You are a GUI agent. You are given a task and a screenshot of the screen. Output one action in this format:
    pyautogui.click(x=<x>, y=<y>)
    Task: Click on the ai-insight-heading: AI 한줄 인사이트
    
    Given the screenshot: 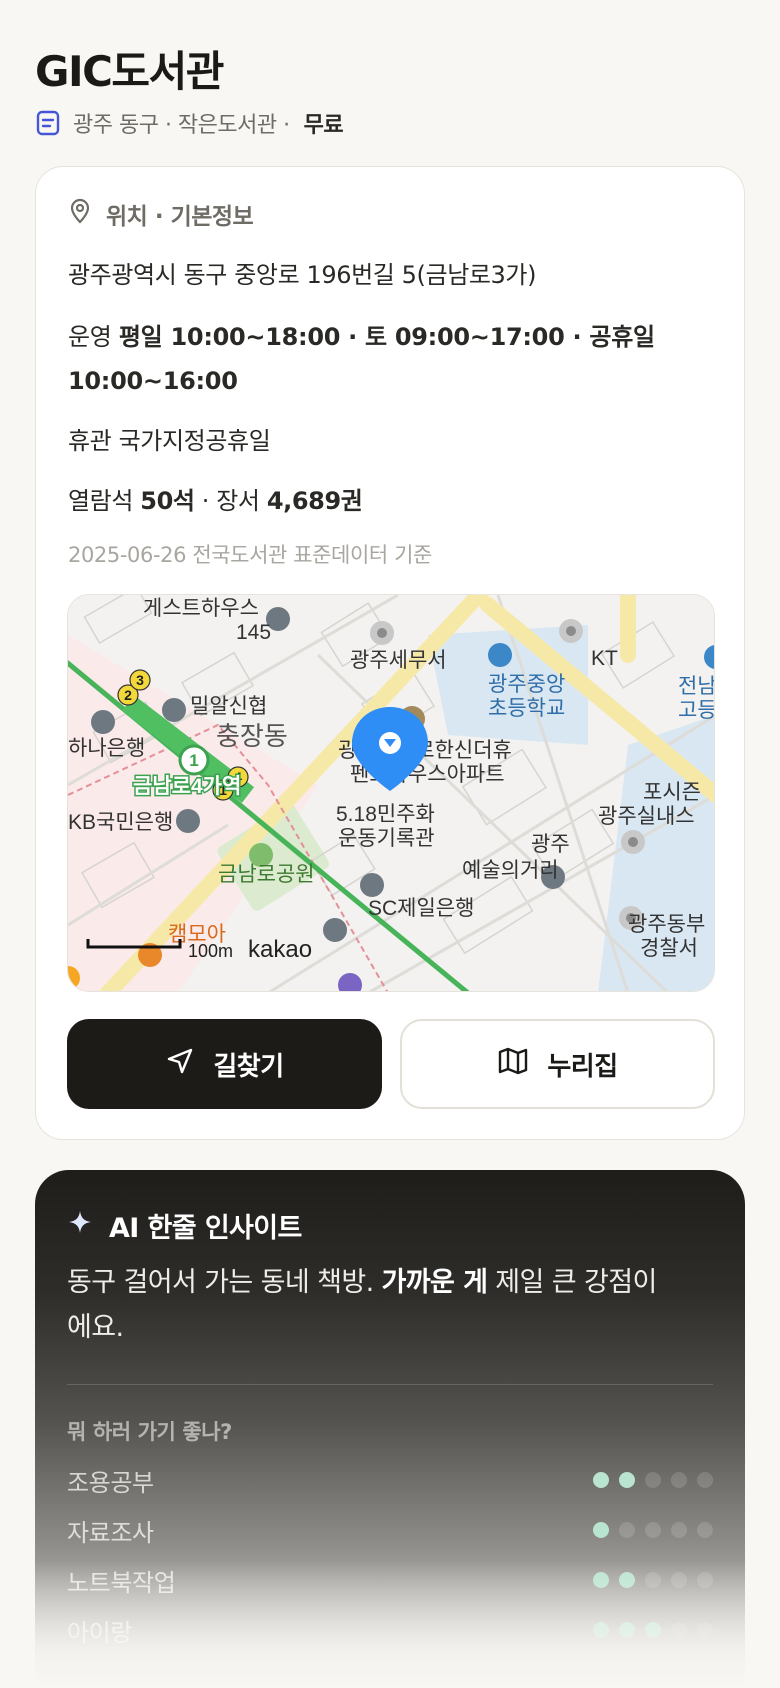 What is the action you would take?
    pyautogui.click(x=184, y=1225)
    